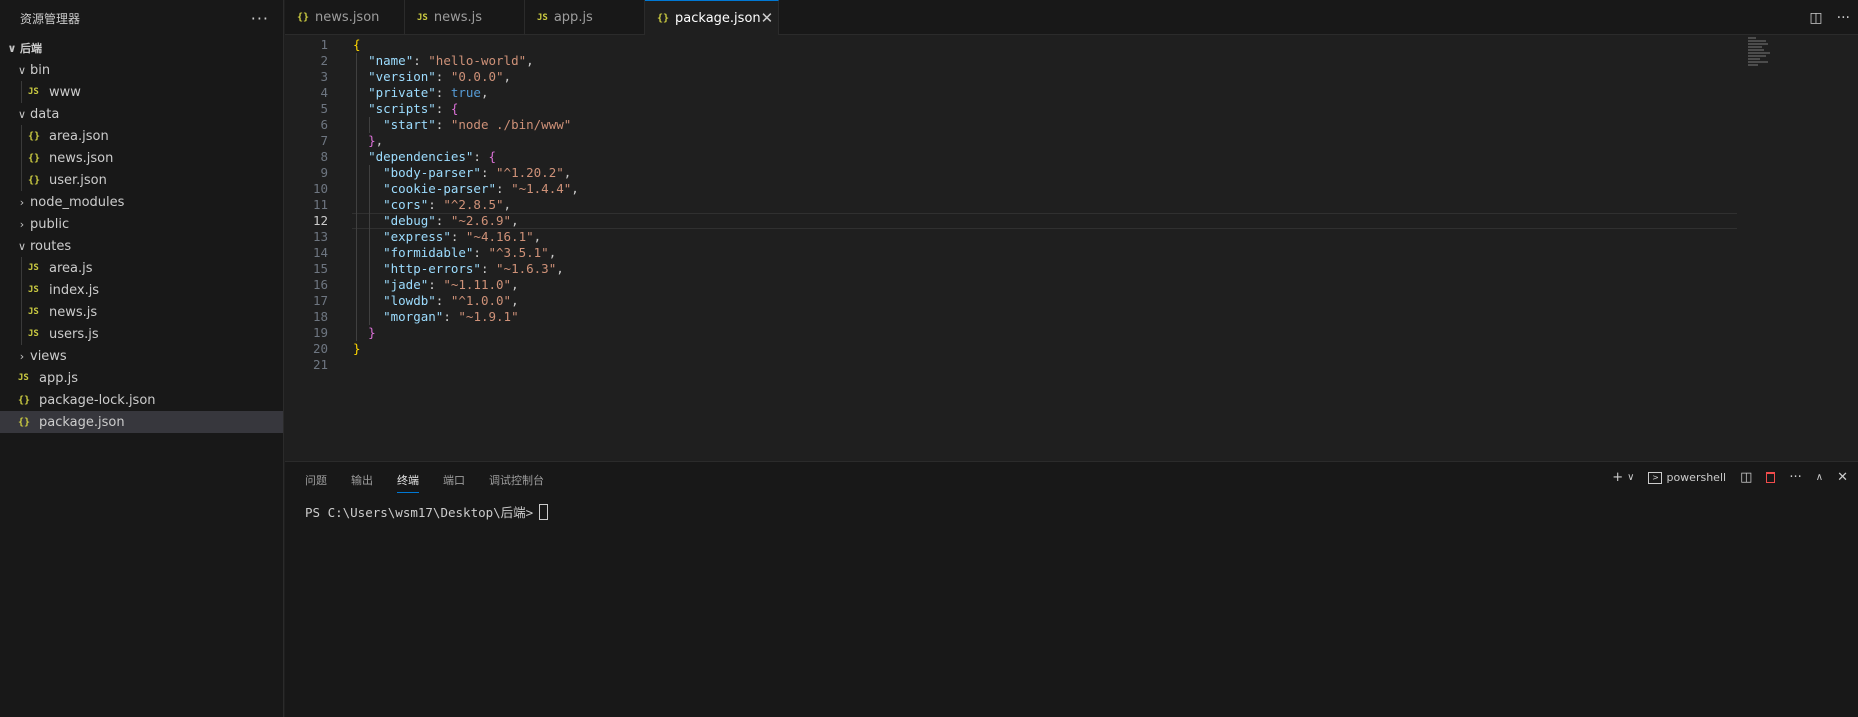 The height and width of the screenshot is (717, 1858). Describe the element at coordinates (141, 202) in the screenshot. I see `tree-folder: › node_modules` at that location.